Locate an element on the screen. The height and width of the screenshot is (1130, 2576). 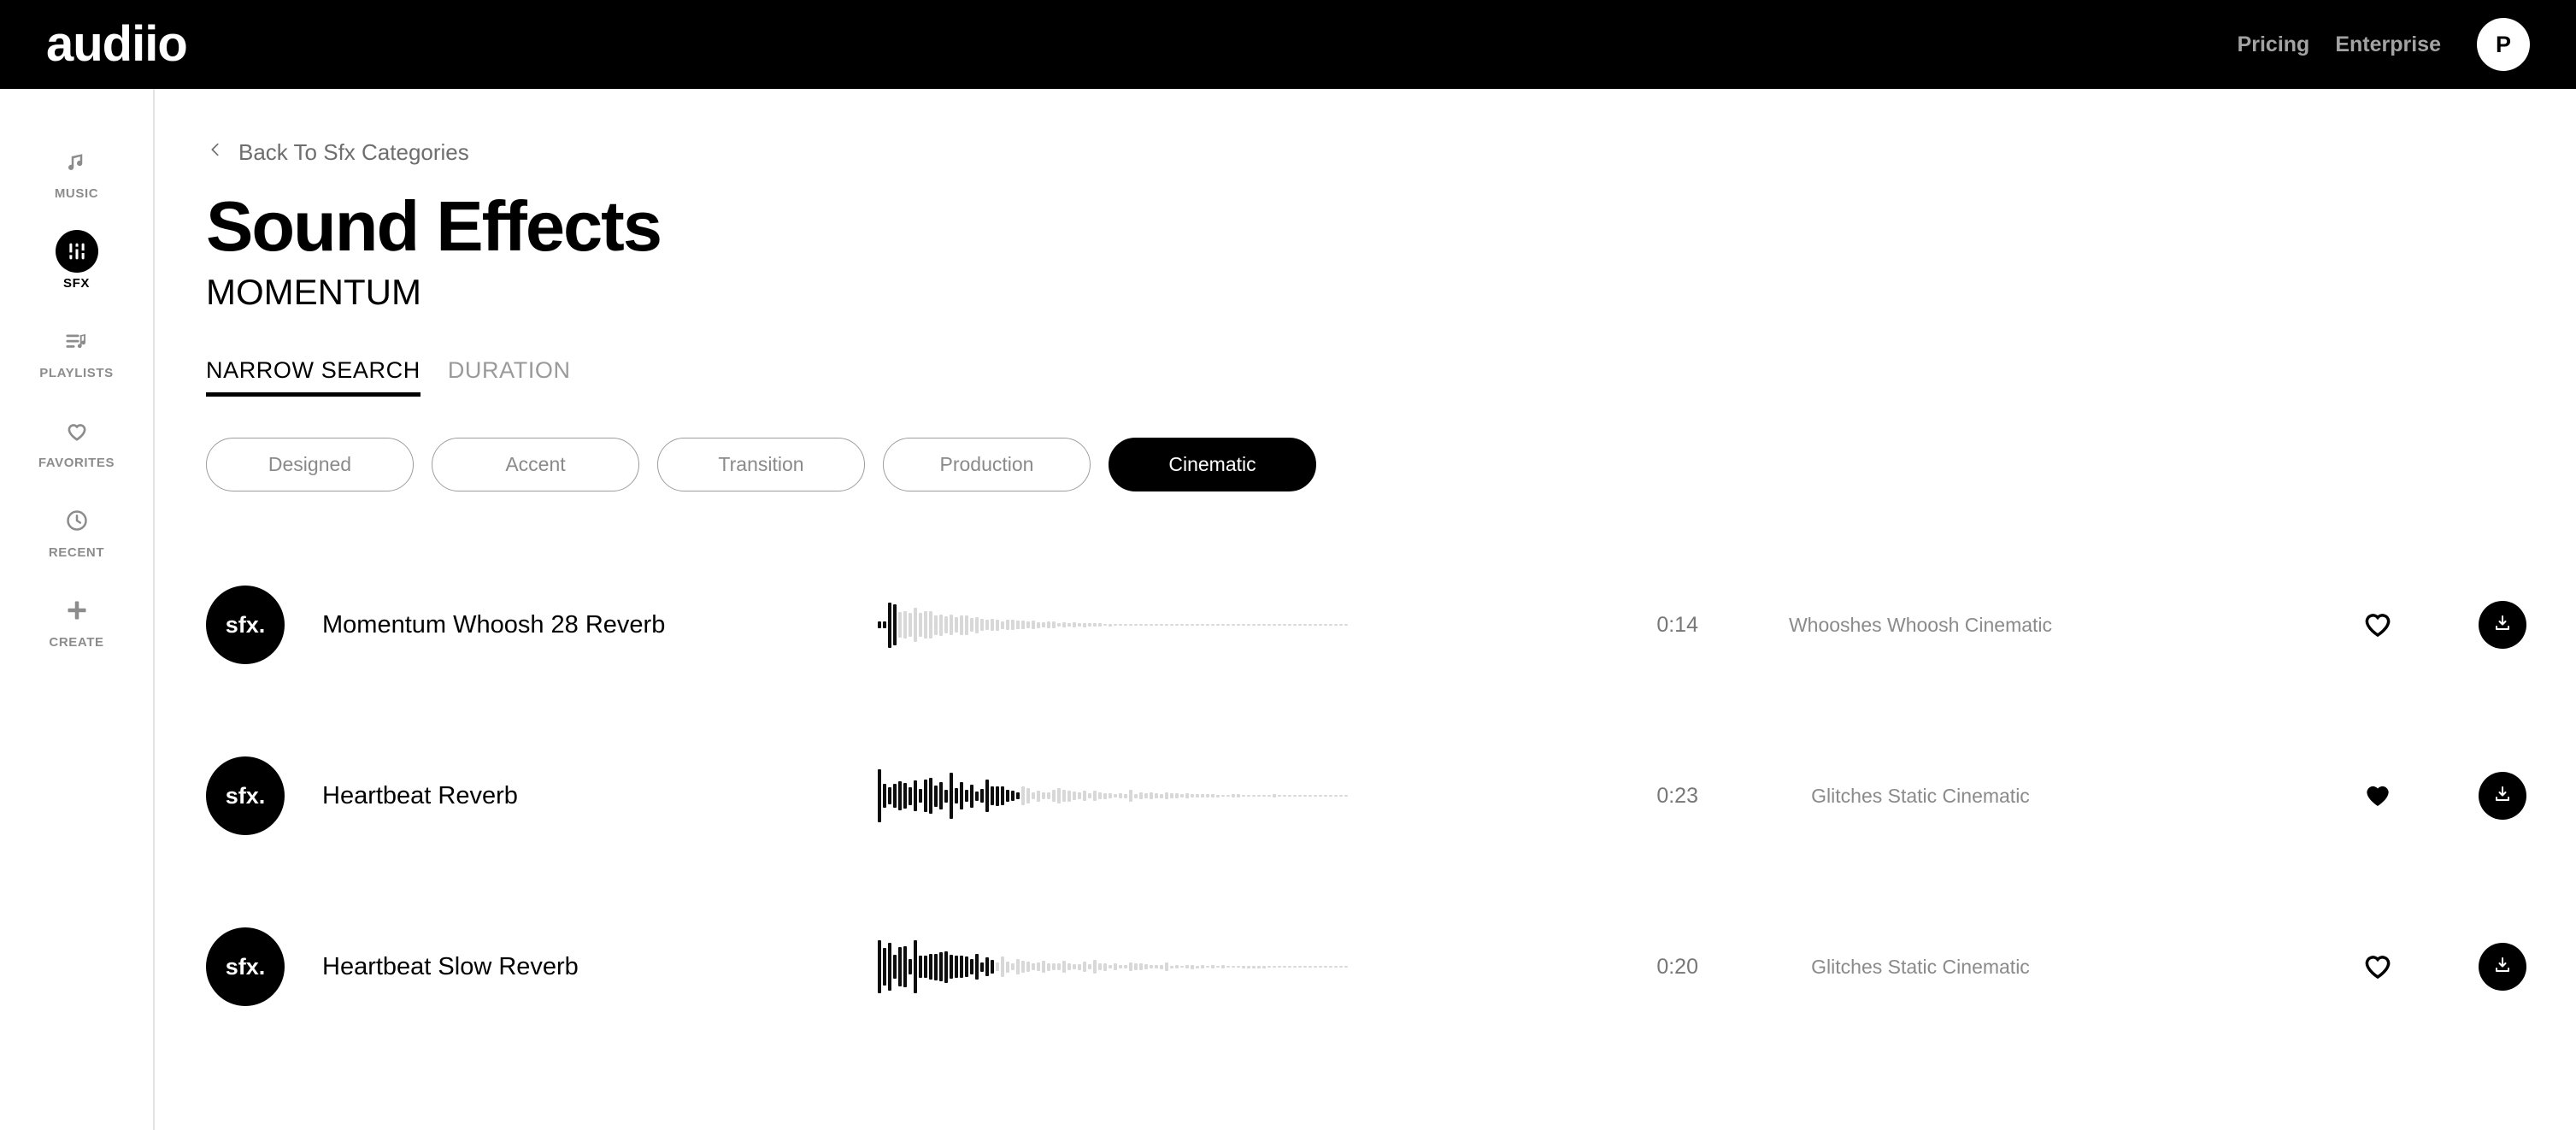
track-title: Heartbeat Reverb is located at coordinates (561, 796).